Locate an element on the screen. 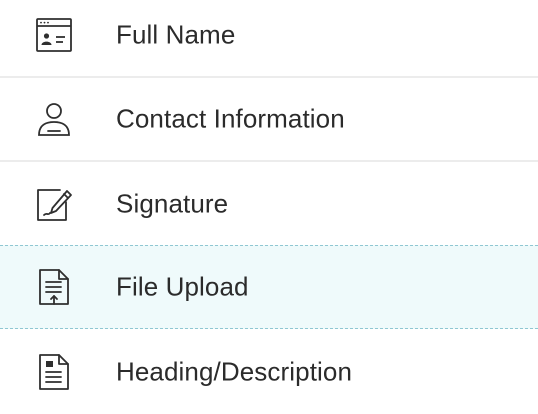  field-item-label: Contact Information is located at coordinates (230, 118).